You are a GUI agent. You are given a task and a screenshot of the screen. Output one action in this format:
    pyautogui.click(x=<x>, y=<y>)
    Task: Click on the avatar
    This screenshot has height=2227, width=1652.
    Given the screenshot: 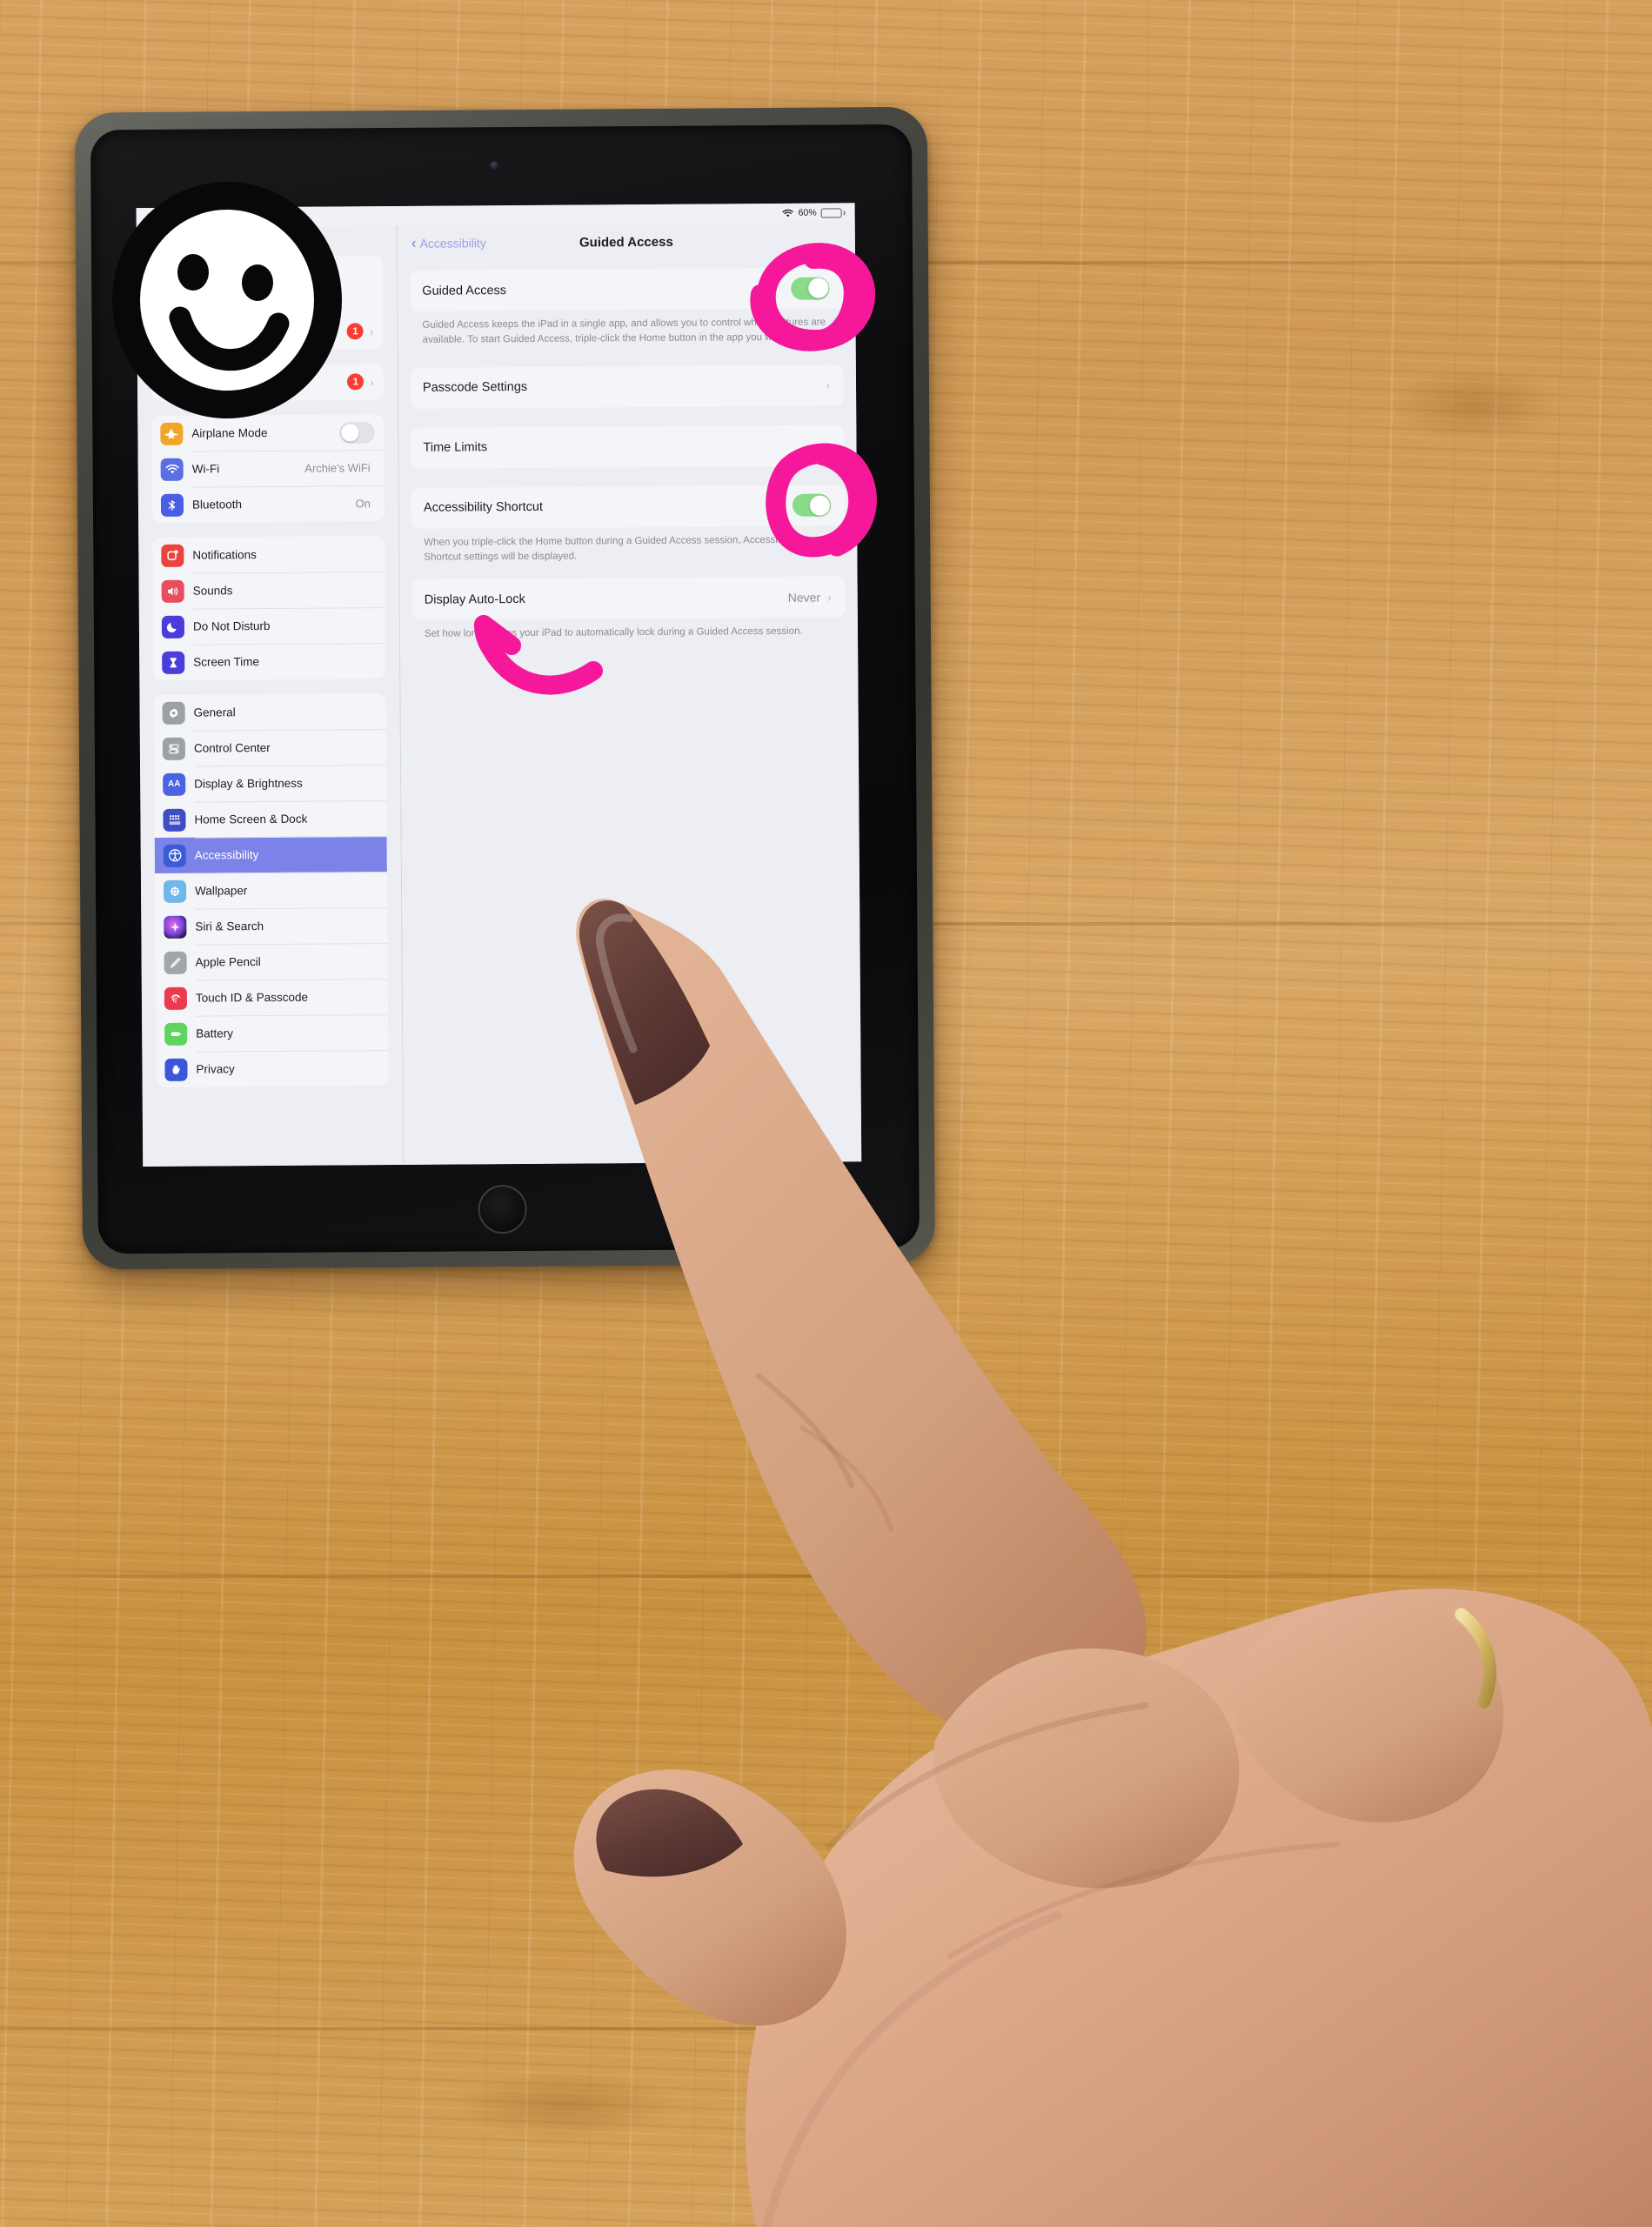 What is the action you would take?
    pyautogui.click(x=178, y=286)
    